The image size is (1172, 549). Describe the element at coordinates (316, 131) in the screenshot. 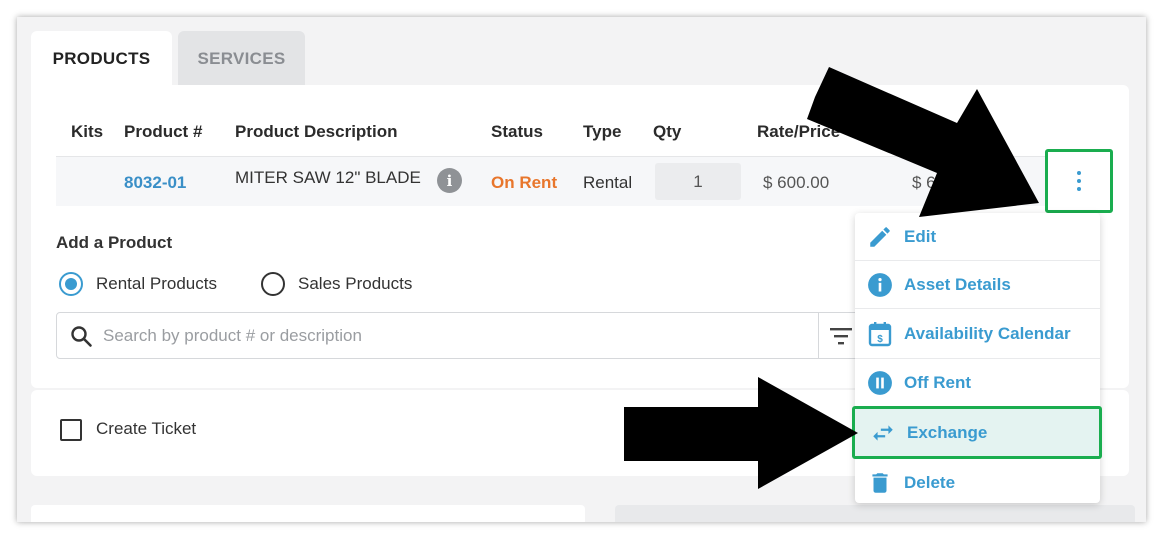

I see `header-product-description: Product Description` at that location.